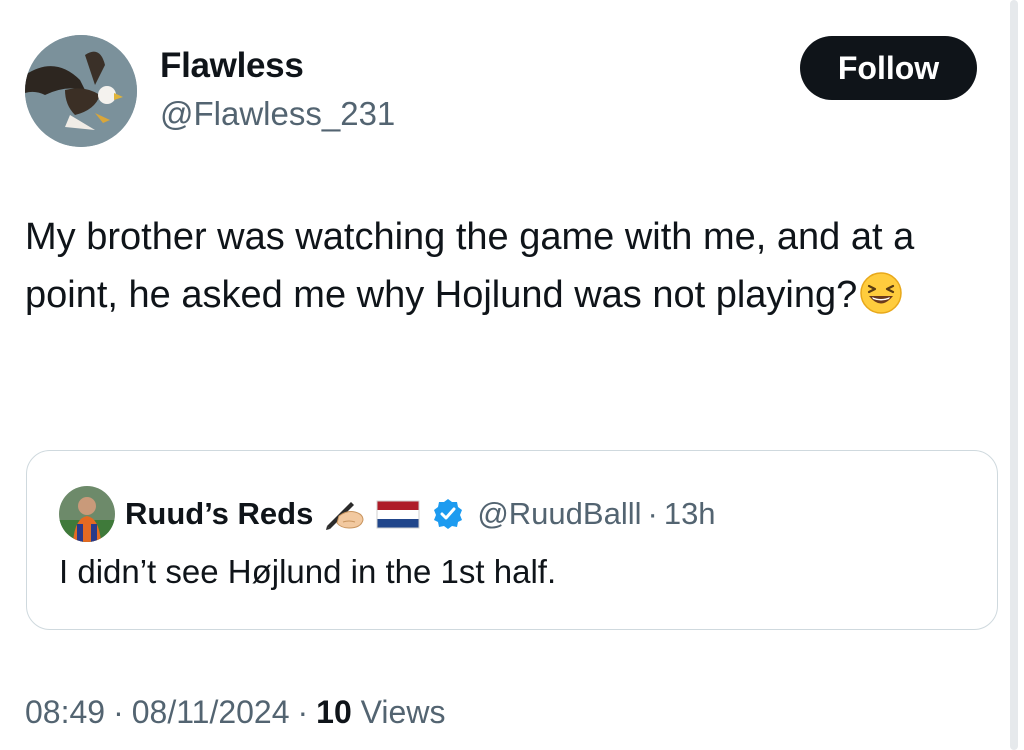 The width and height of the screenshot is (1024, 750). I want to click on author-avatar, so click(81, 91).